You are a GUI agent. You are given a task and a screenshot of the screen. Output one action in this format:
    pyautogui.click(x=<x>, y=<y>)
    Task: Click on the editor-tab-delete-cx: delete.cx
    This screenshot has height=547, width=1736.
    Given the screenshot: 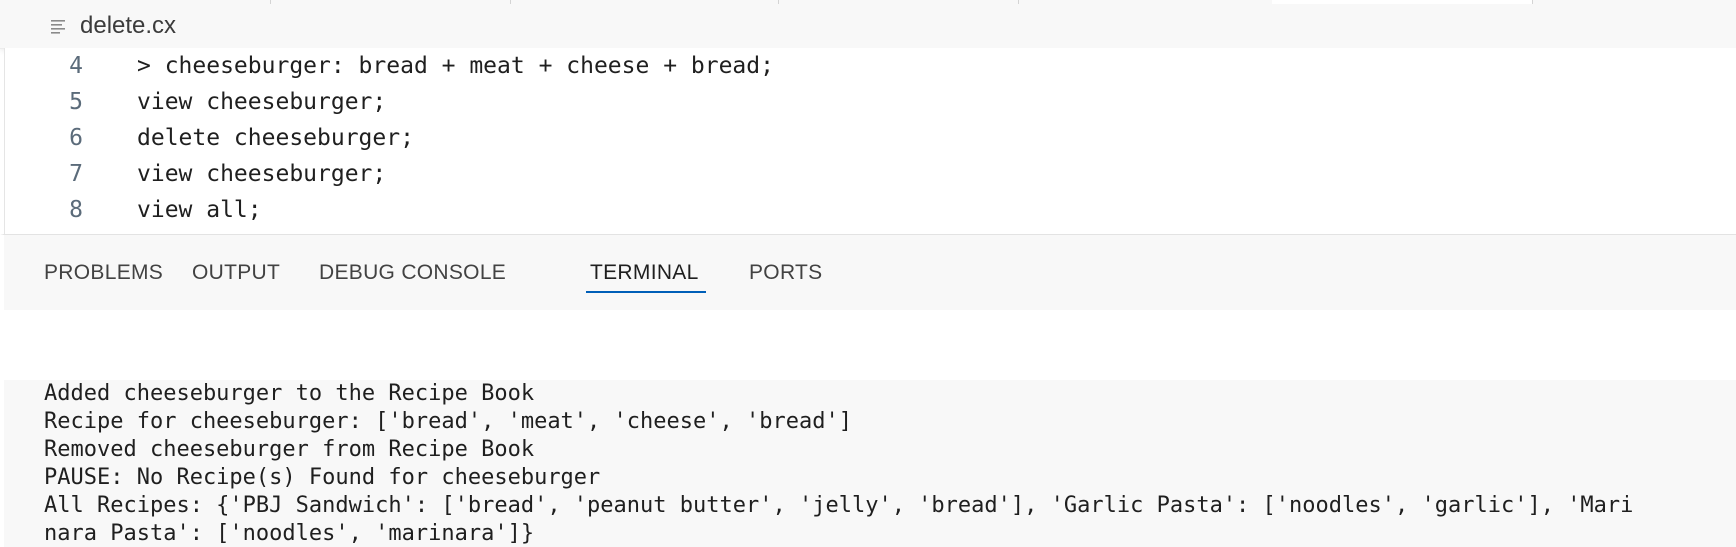 What is the action you would take?
    pyautogui.click(x=113, y=26)
    